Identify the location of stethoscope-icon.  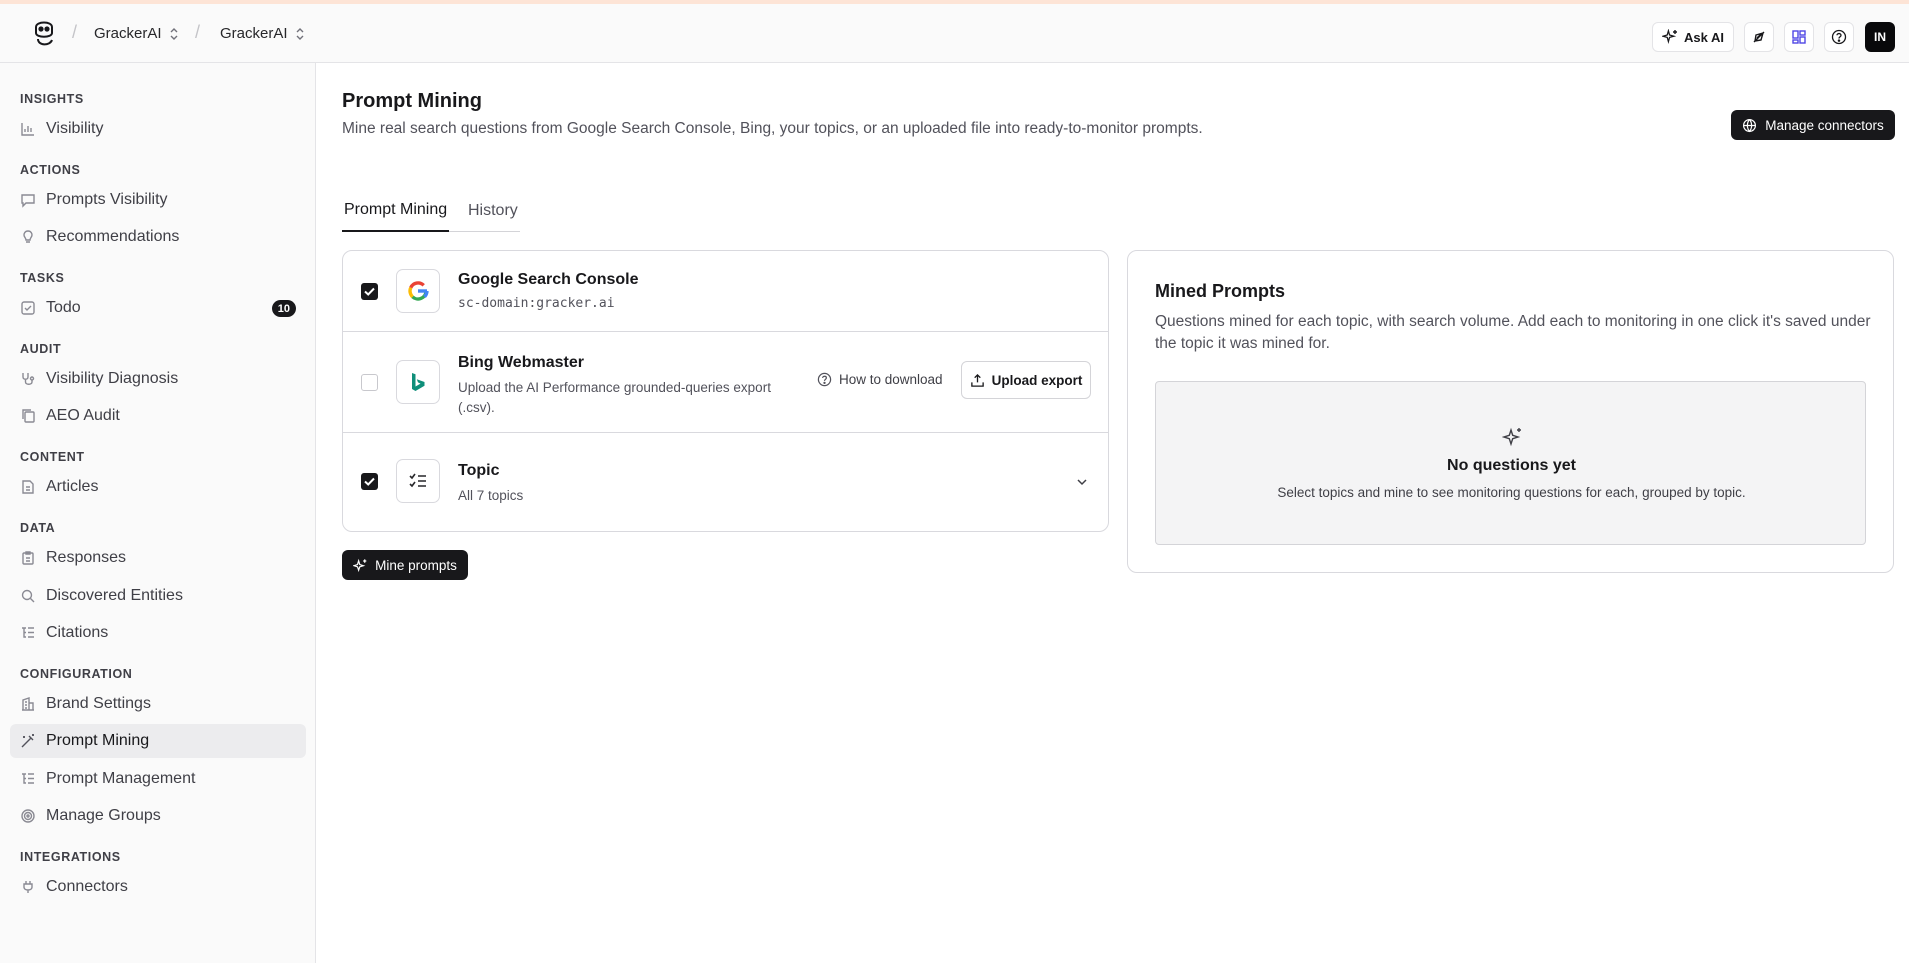
(28, 379).